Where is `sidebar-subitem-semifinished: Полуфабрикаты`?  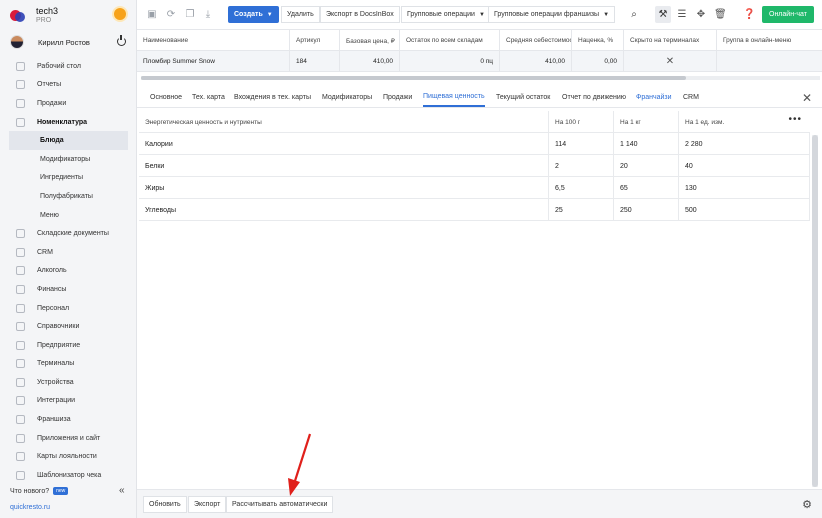 sidebar-subitem-semifinished: Полуфабрикаты is located at coordinates (68, 196).